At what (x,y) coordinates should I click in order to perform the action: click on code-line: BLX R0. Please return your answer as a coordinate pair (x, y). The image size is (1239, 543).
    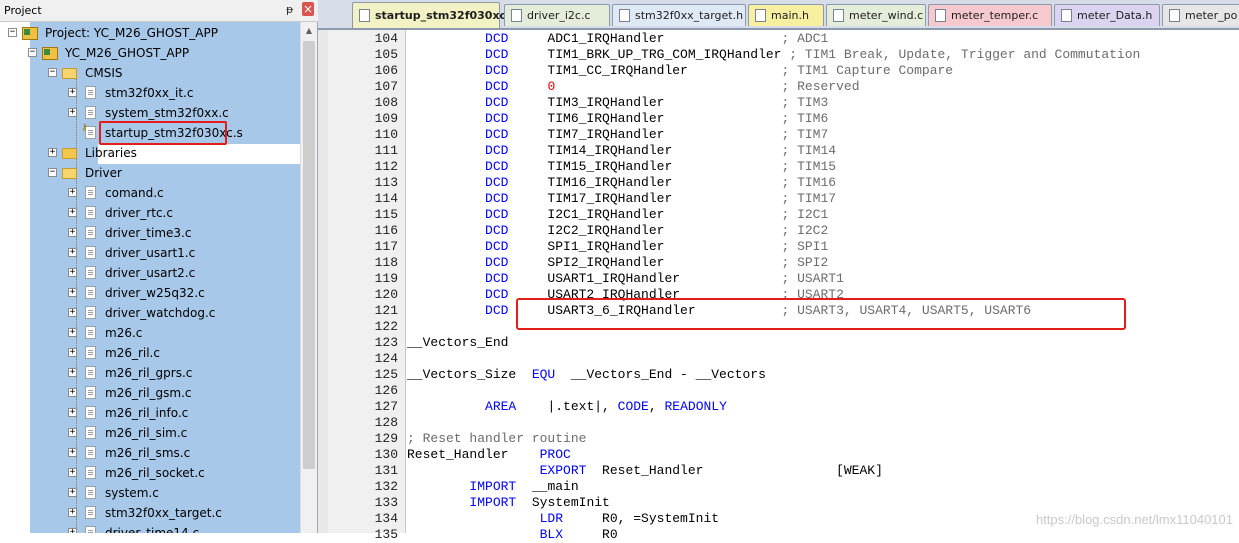
    Looking at the image, I should click on (512, 535).